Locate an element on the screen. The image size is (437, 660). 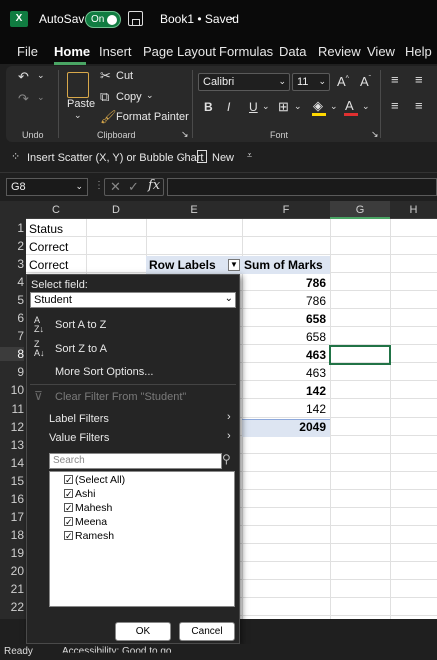
cell-e3-row-labels: Row Labels is located at coordinates (182, 265).